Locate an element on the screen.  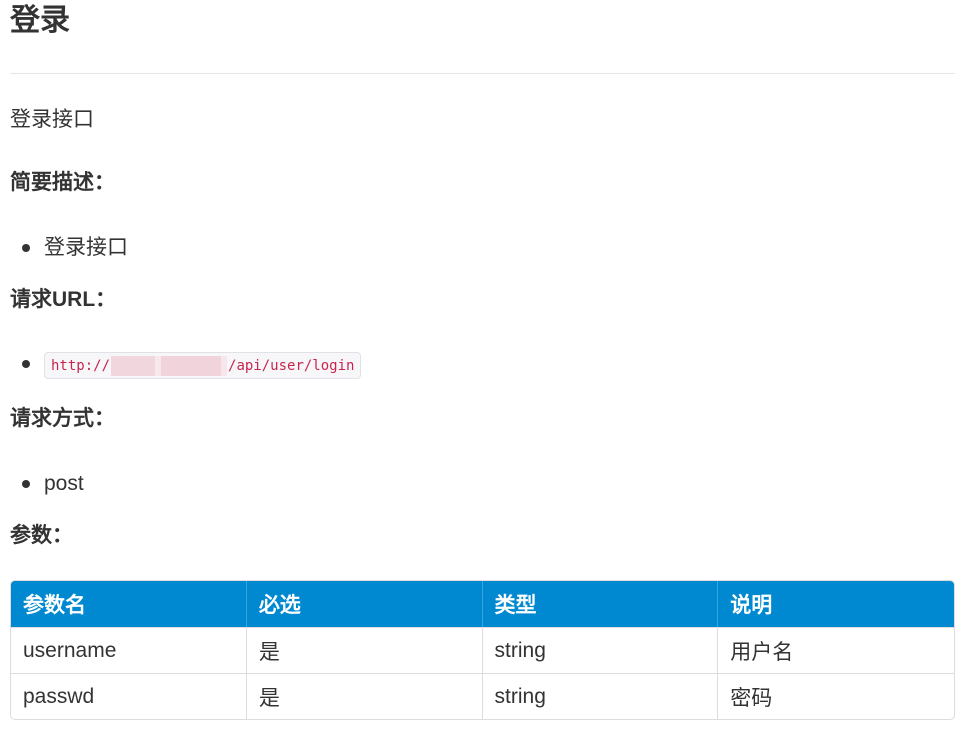
table-header-row: 参数名 必选 类型 说明 is located at coordinates (482, 604).